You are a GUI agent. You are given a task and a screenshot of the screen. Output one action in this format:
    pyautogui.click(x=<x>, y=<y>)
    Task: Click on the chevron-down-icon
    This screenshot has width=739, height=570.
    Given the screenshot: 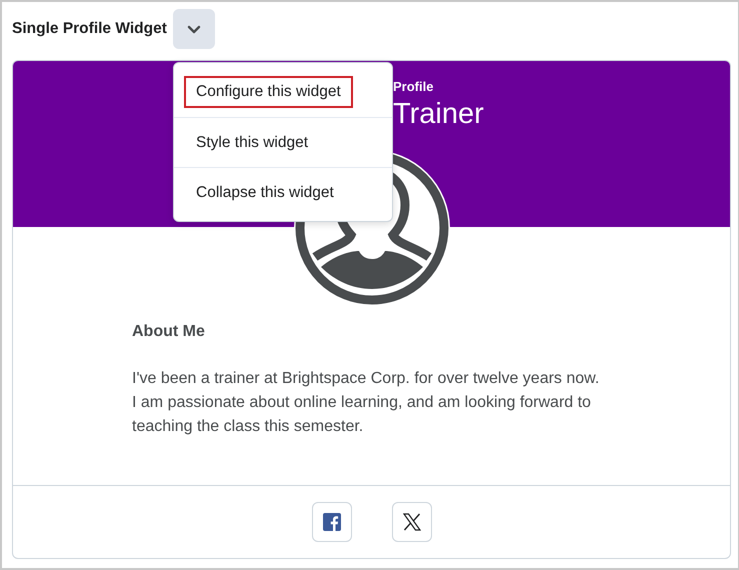 What is the action you would take?
    pyautogui.click(x=193, y=29)
    